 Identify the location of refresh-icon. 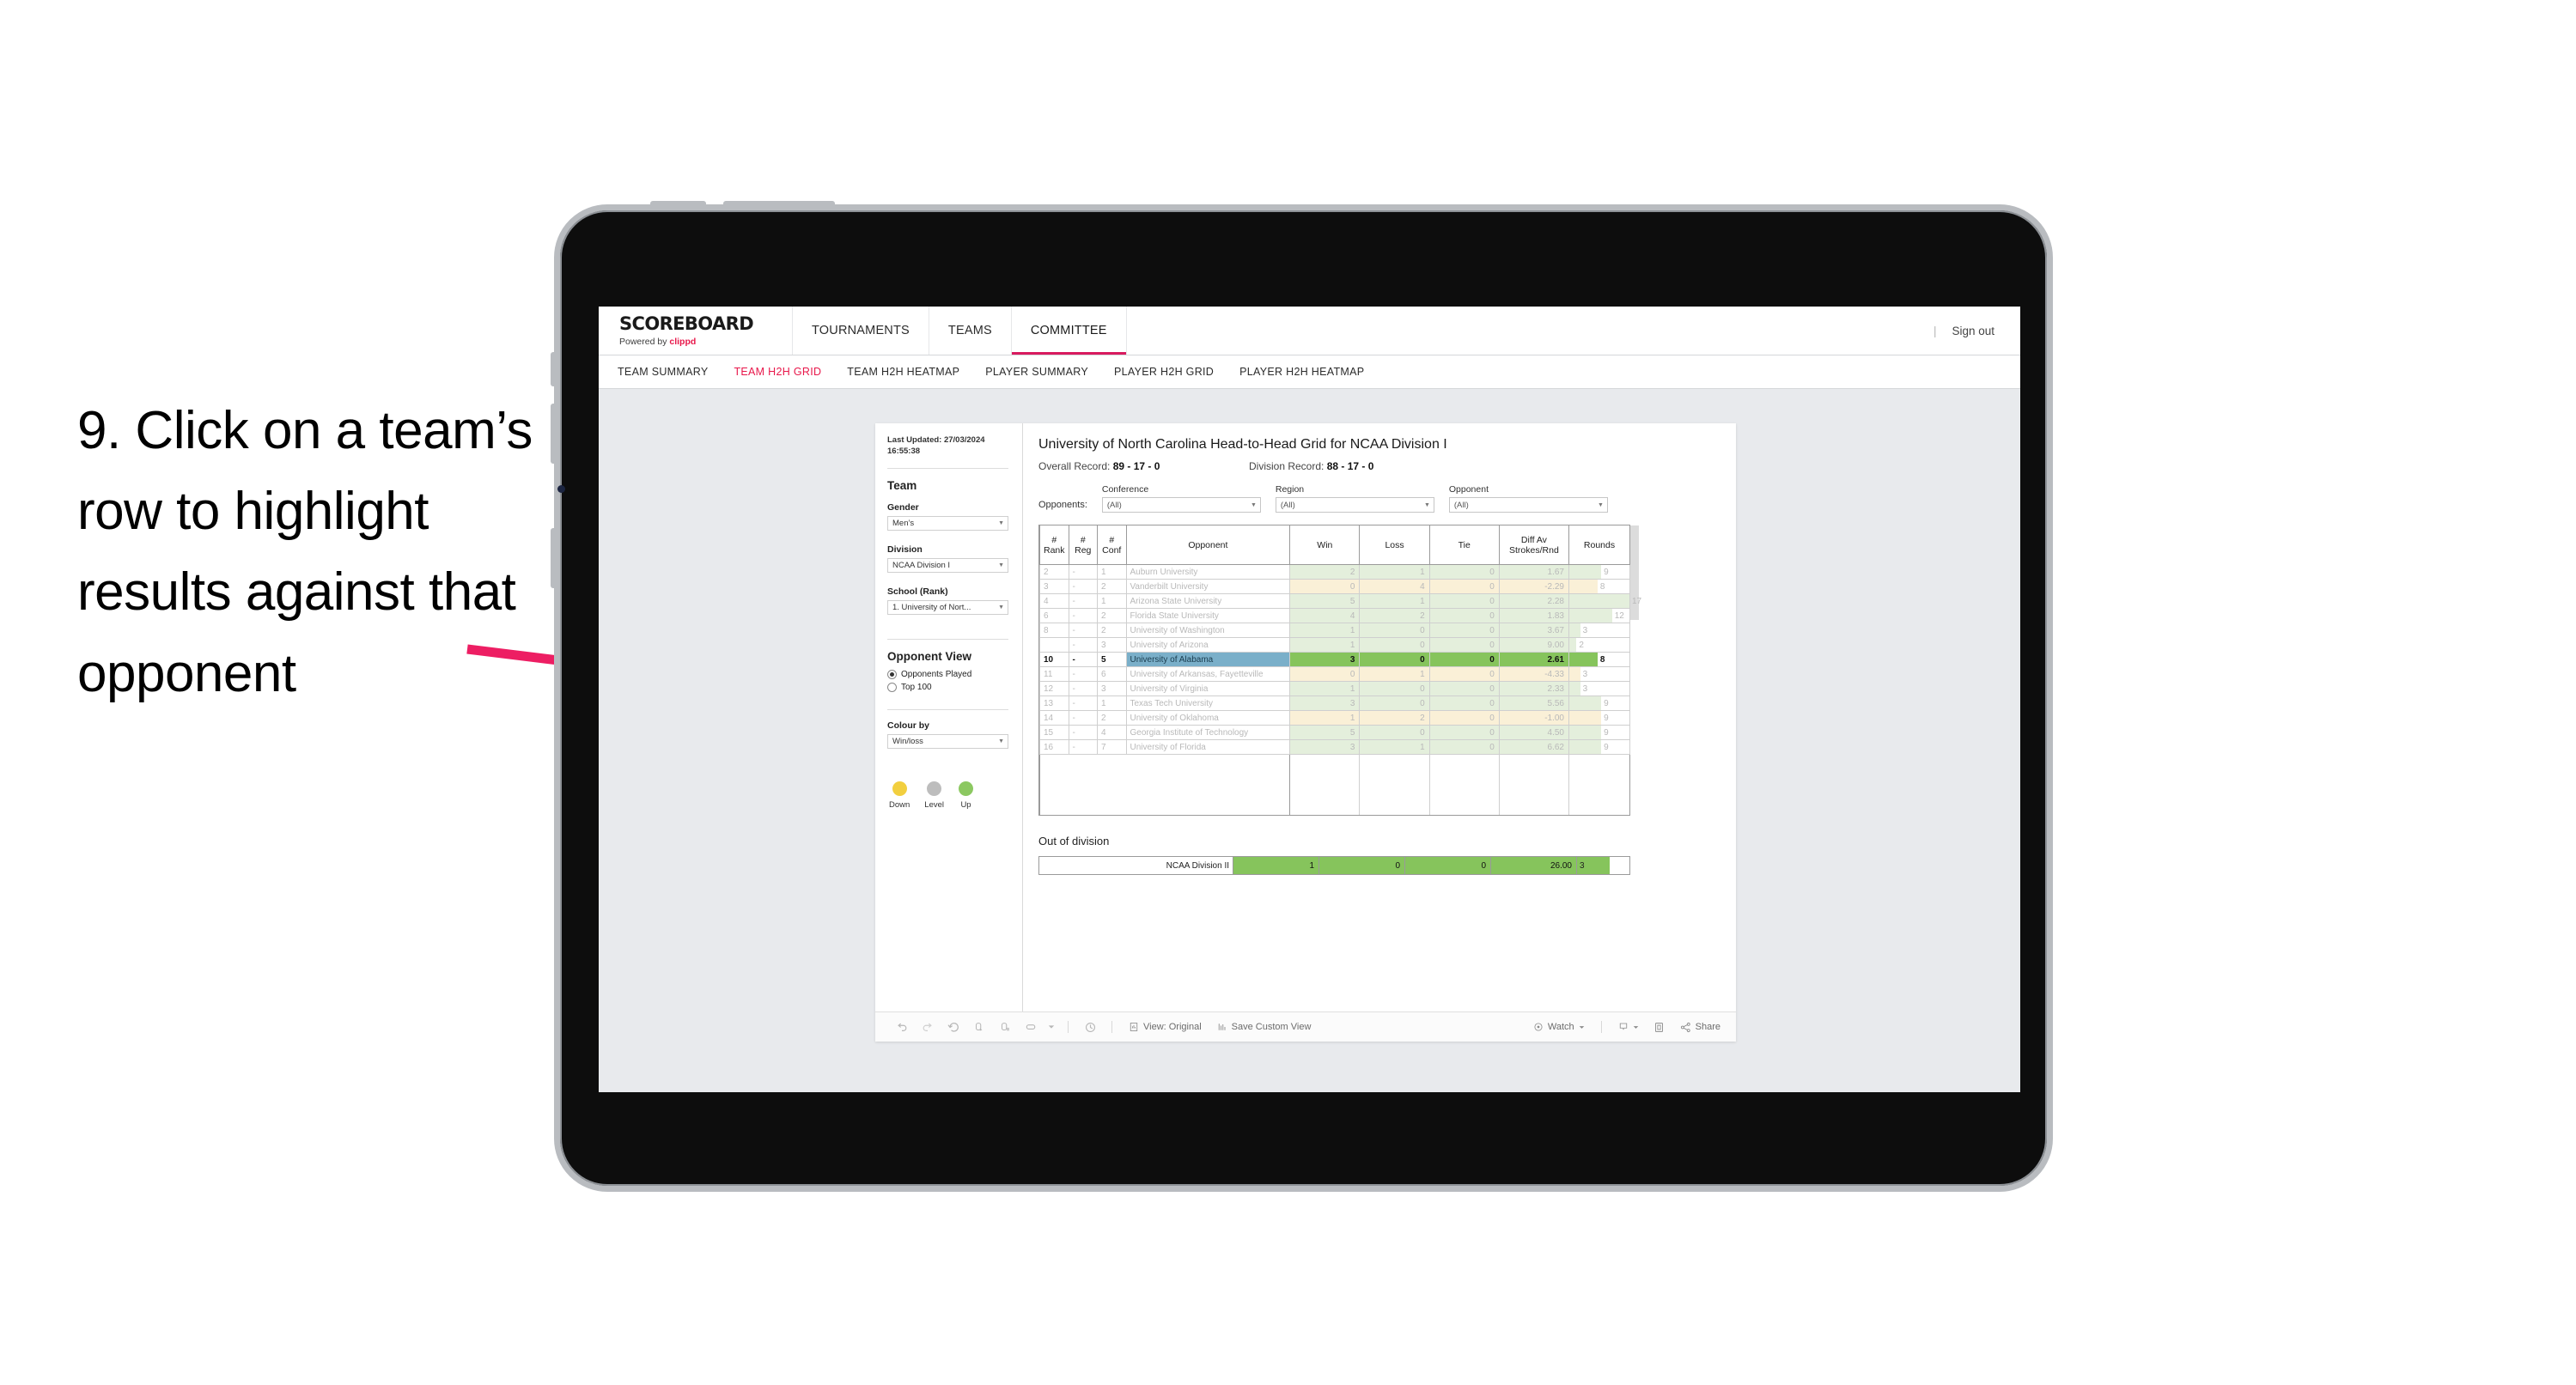
(979, 1027).